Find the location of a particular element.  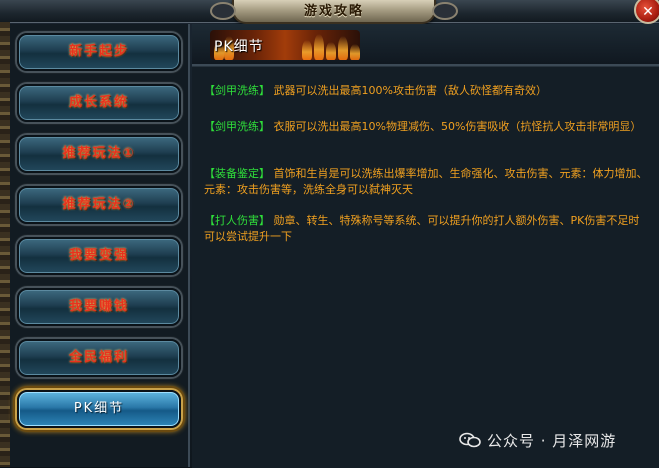

window-title: 游戏攻略 is located at coordinates (333, 11).